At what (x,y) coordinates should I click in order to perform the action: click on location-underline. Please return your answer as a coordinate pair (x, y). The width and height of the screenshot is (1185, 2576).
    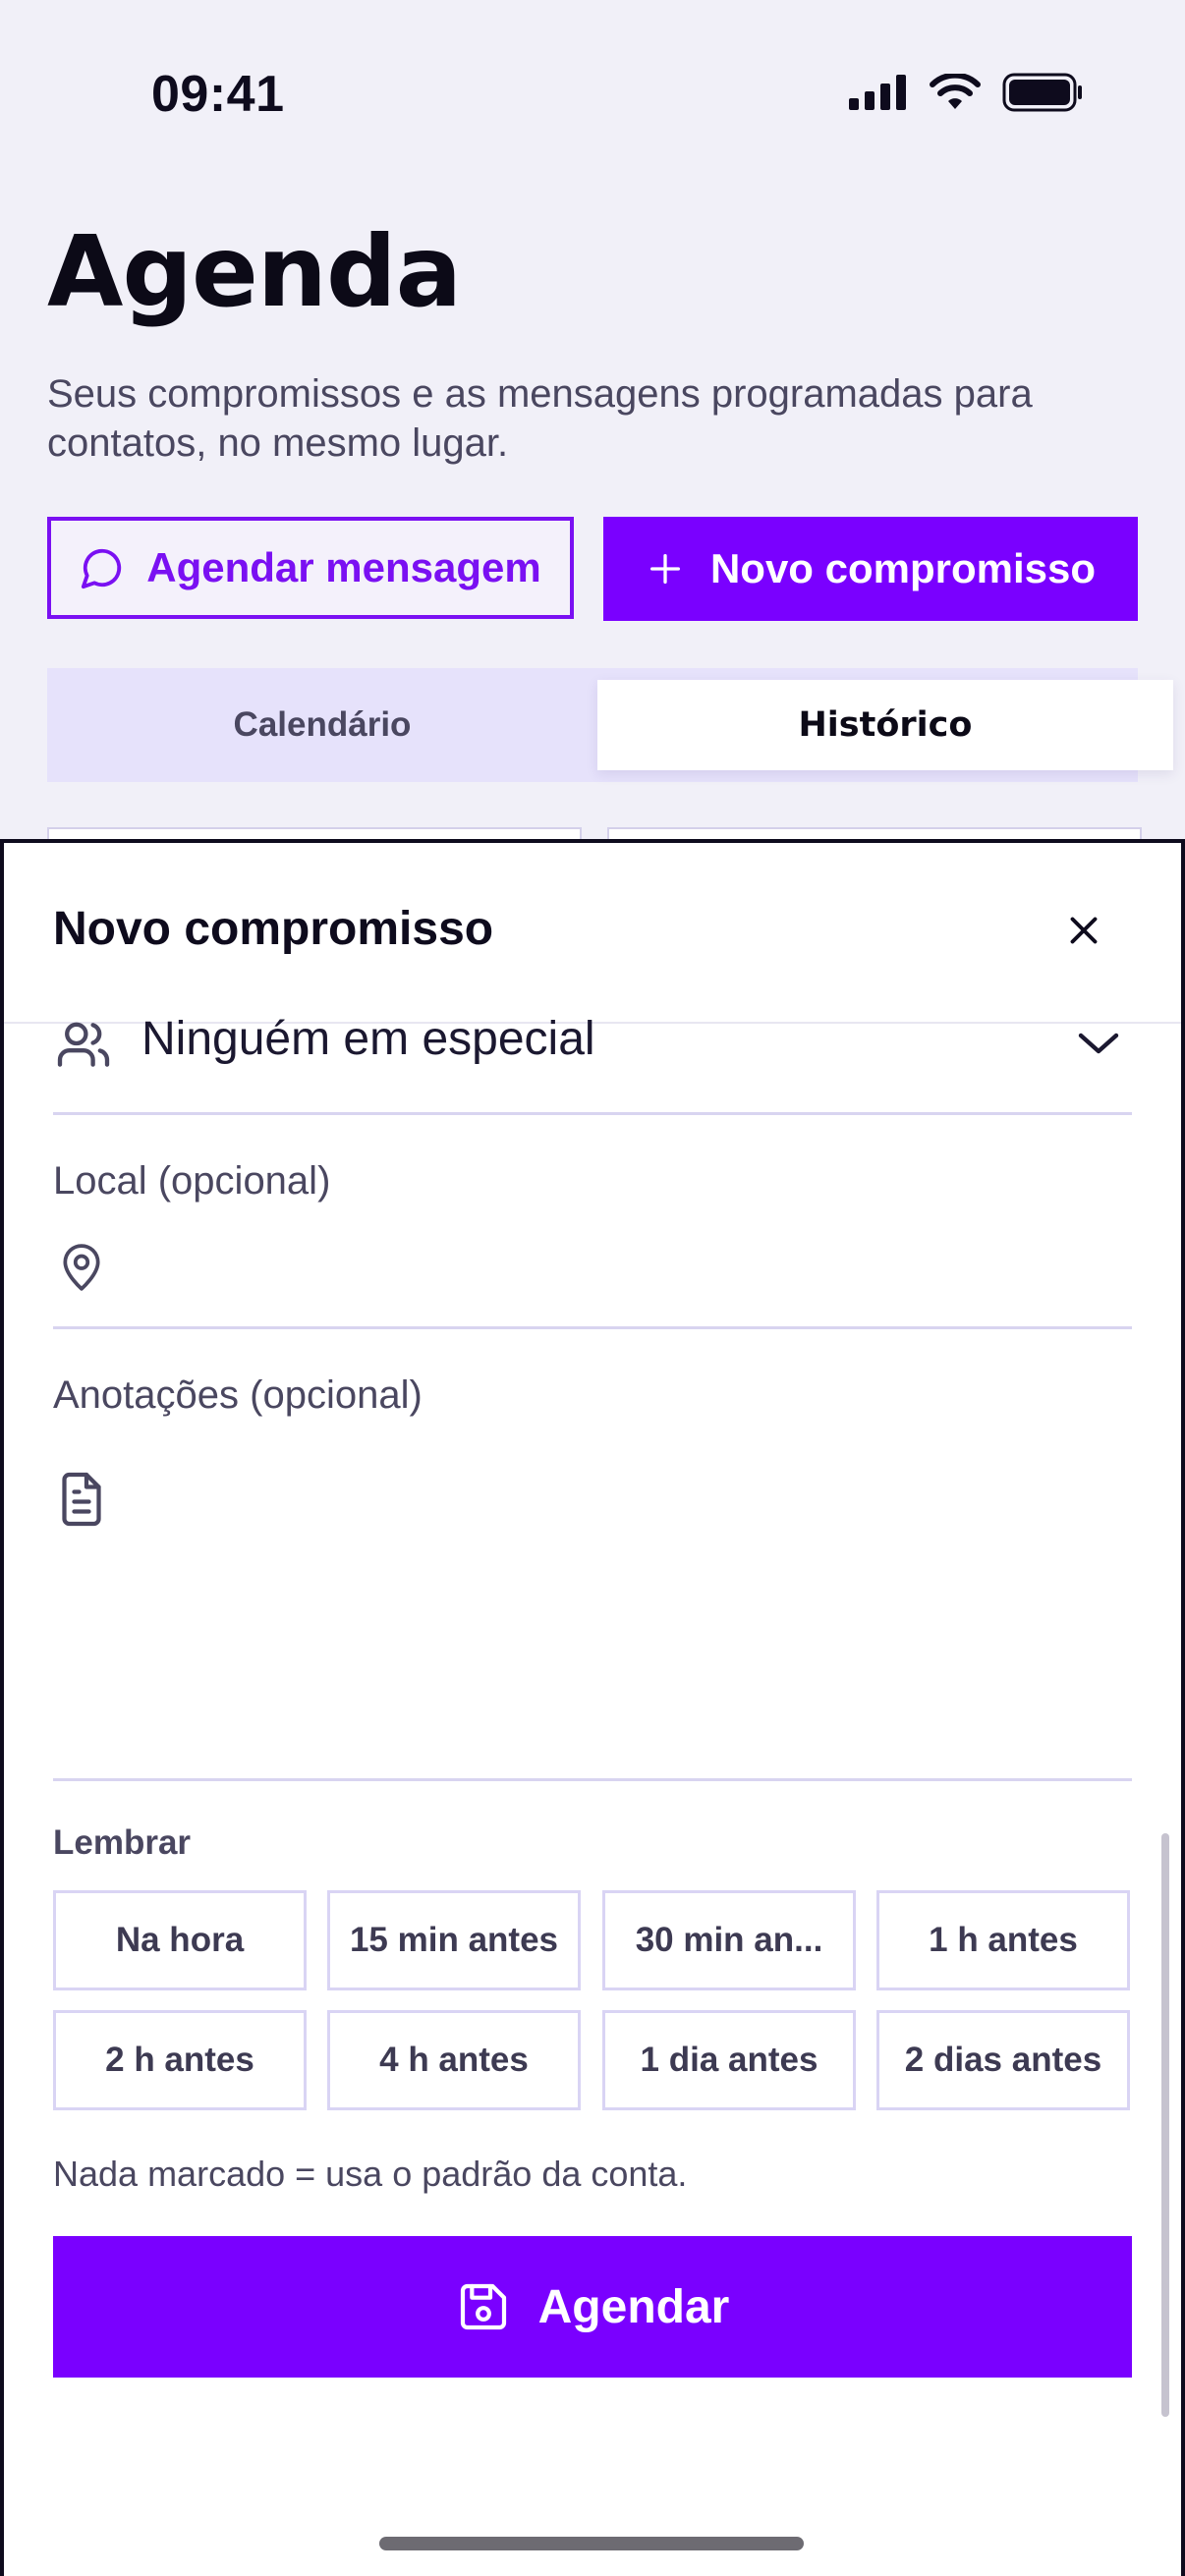
    Looking at the image, I should click on (592, 1327).